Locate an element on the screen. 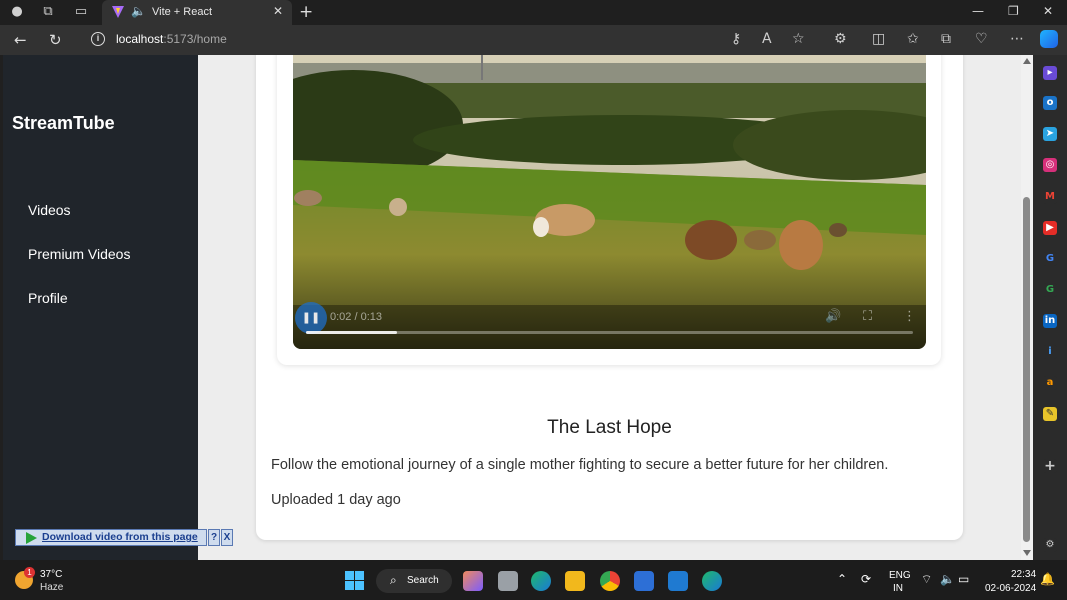  show-hidden-icons: ⌃ is located at coordinates (842, 579).